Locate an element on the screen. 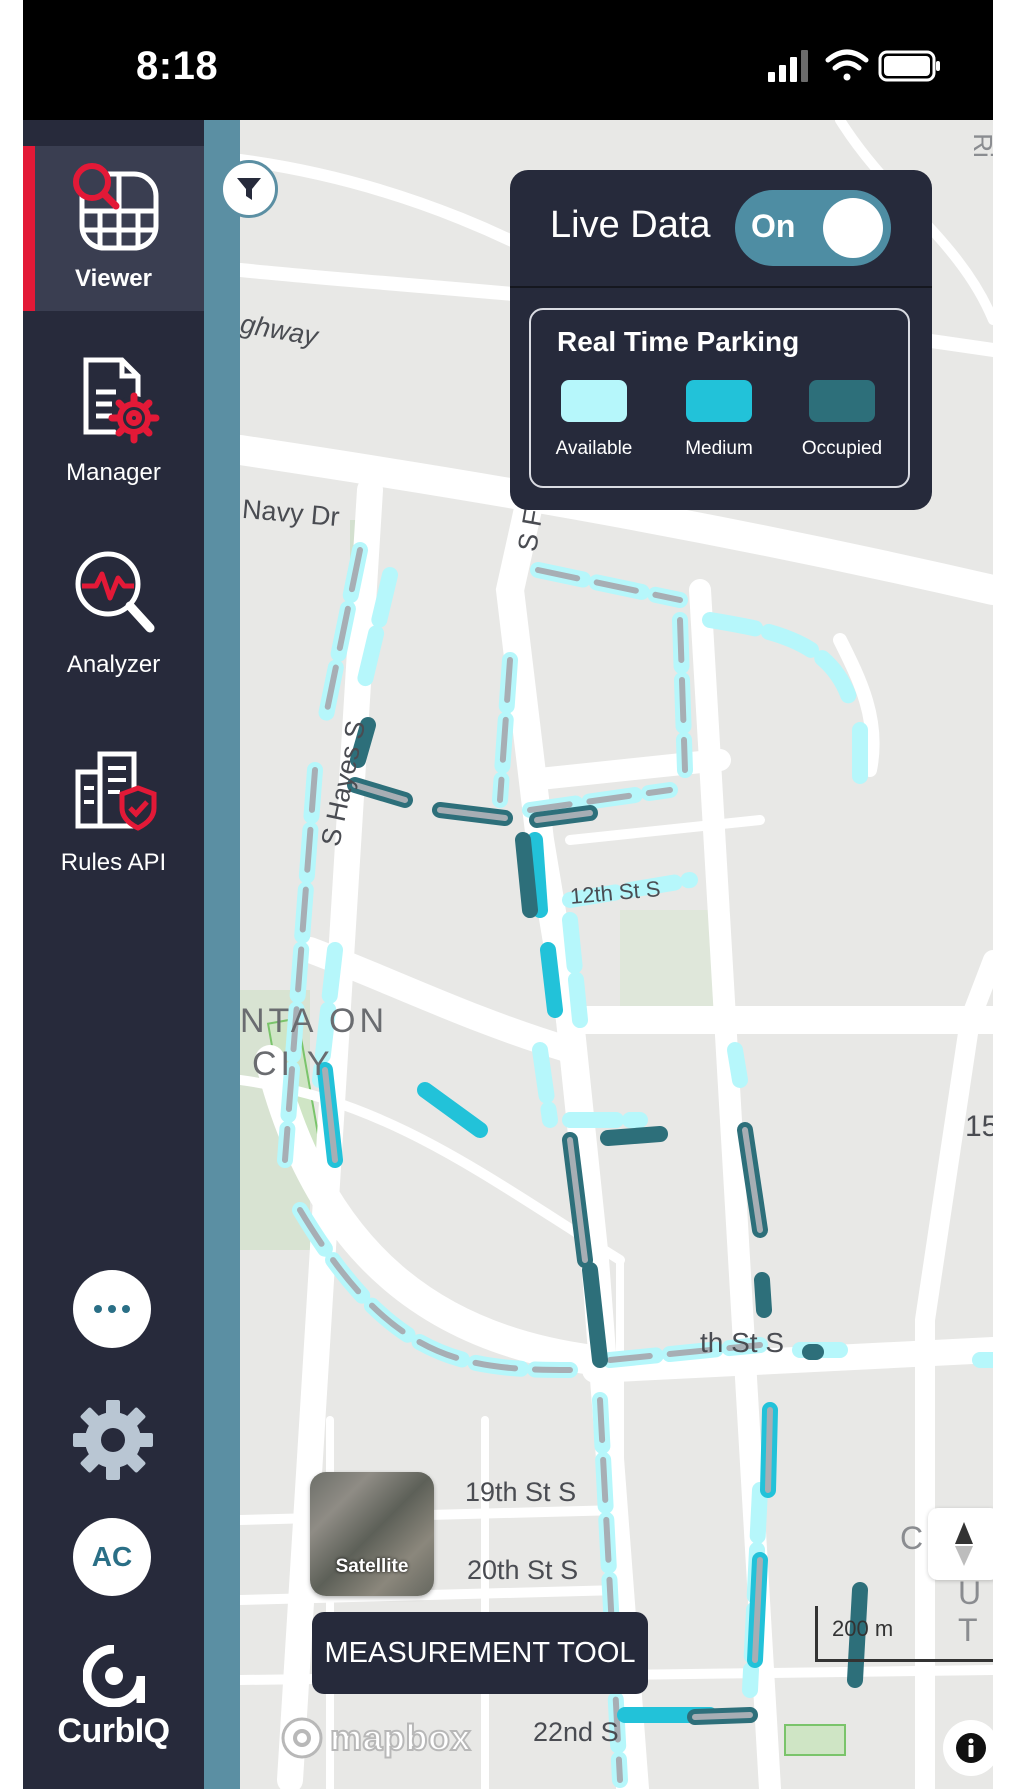  mapbox-attribution: mapbox is located at coordinates (376, 1738).